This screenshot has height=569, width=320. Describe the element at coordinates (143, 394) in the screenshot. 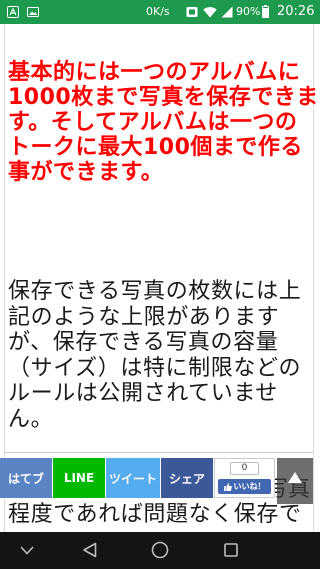

I see `body-line: ルールは公開されていませ` at that location.